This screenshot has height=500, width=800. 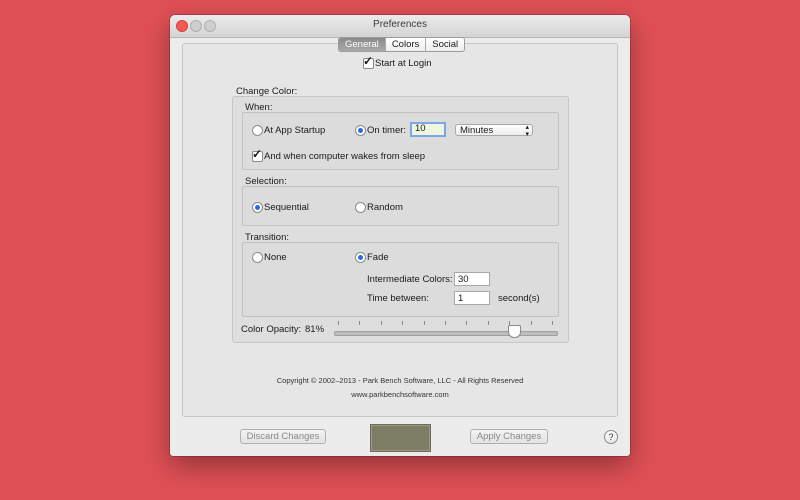 I want to click on start-at-login-checkbox: ✓, so click(x=368, y=61).